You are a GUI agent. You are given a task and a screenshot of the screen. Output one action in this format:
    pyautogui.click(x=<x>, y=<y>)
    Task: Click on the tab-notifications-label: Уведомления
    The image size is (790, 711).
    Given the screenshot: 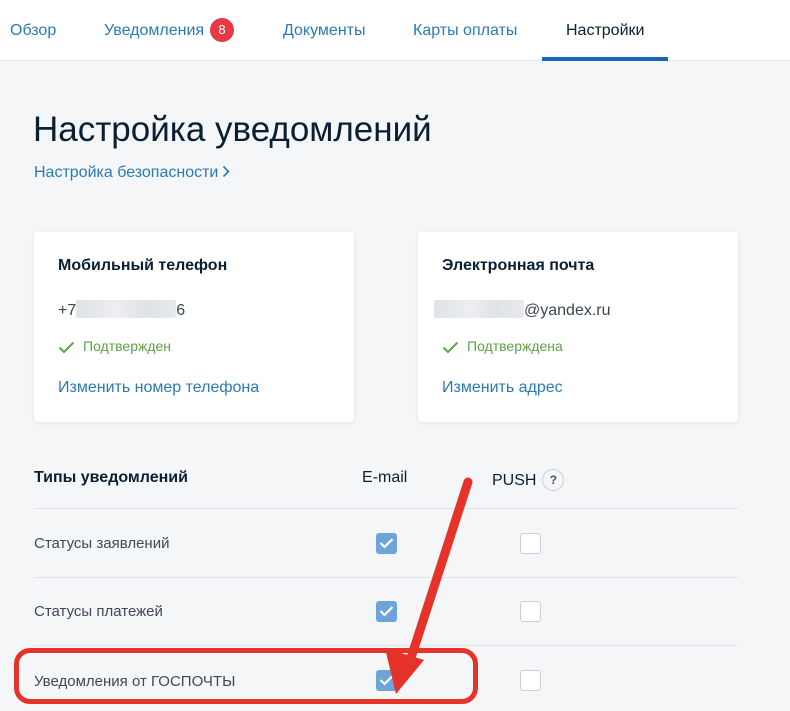 What is the action you would take?
    pyautogui.click(x=154, y=30)
    